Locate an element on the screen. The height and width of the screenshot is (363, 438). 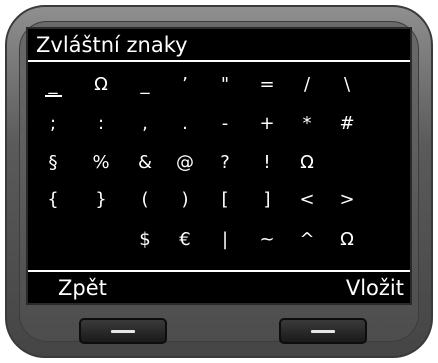
character-key: ] is located at coordinates (267, 200).